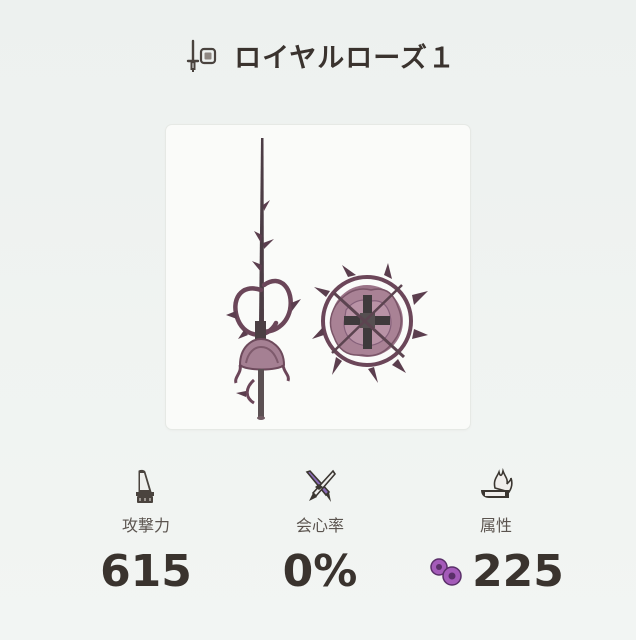 This screenshot has width=636, height=640. I want to click on weapon-title-row: ロイヤルローズ１, so click(318, 55).